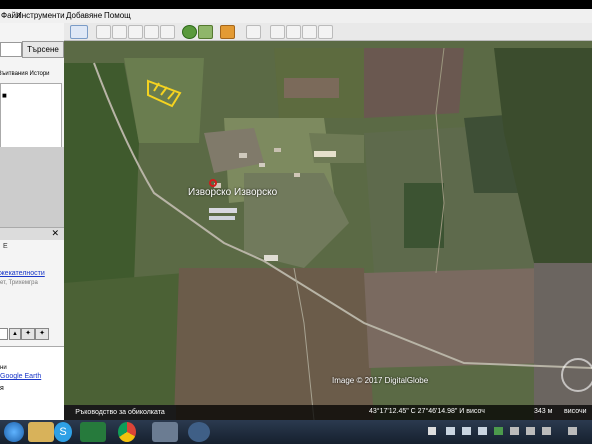 This screenshot has width=592, height=444. Describe the element at coordinates (11, 49) in the screenshot. I see `search-input` at that location.